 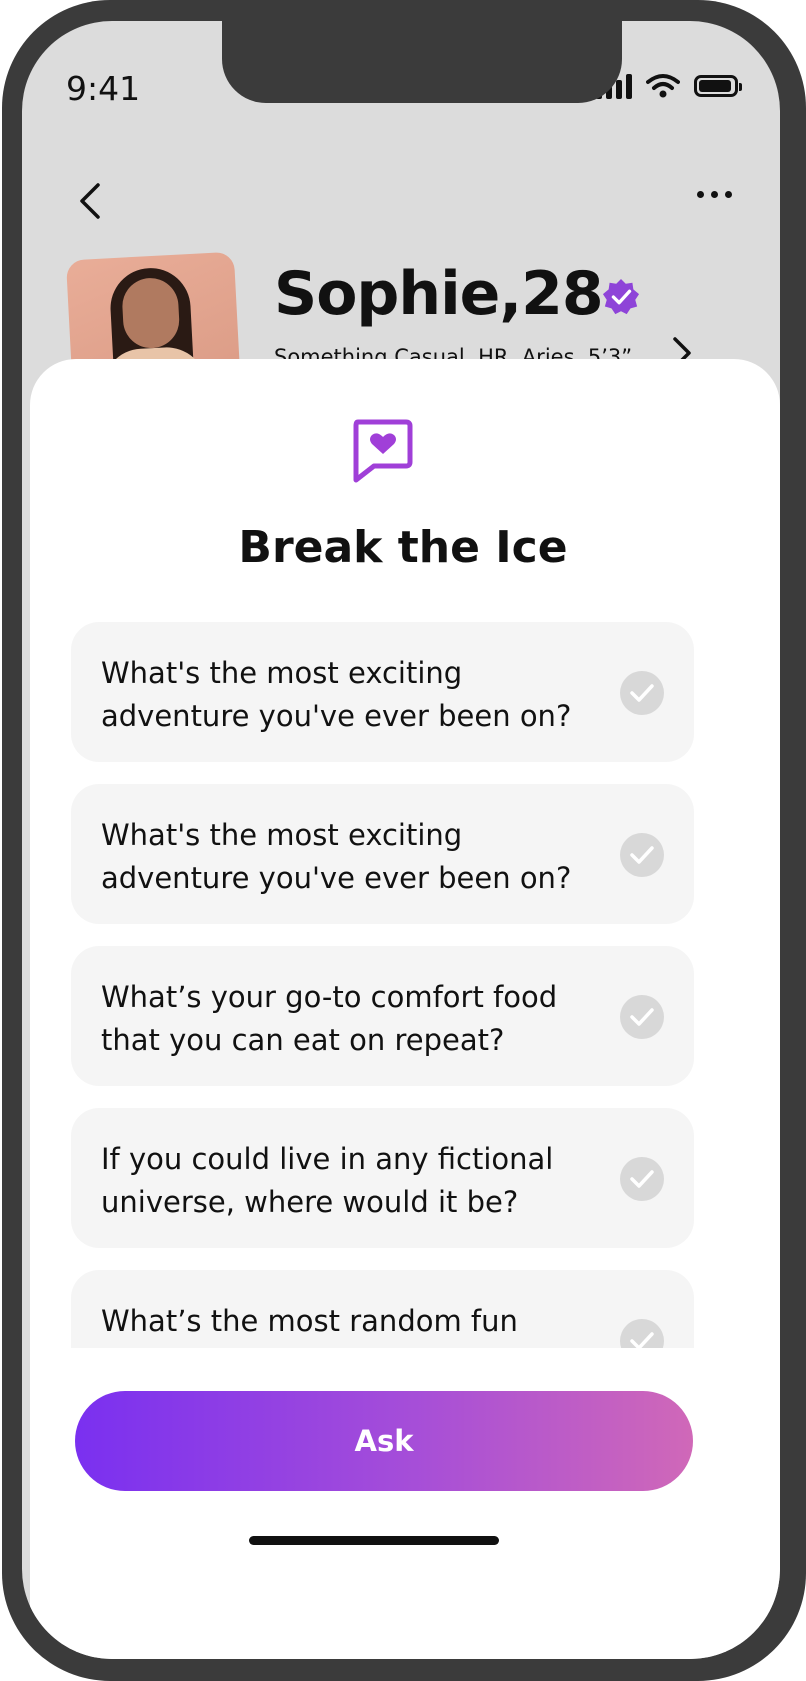 What do you see at coordinates (403, 547) in the screenshot?
I see `sheet-title: Break the Ice` at bounding box center [403, 547].